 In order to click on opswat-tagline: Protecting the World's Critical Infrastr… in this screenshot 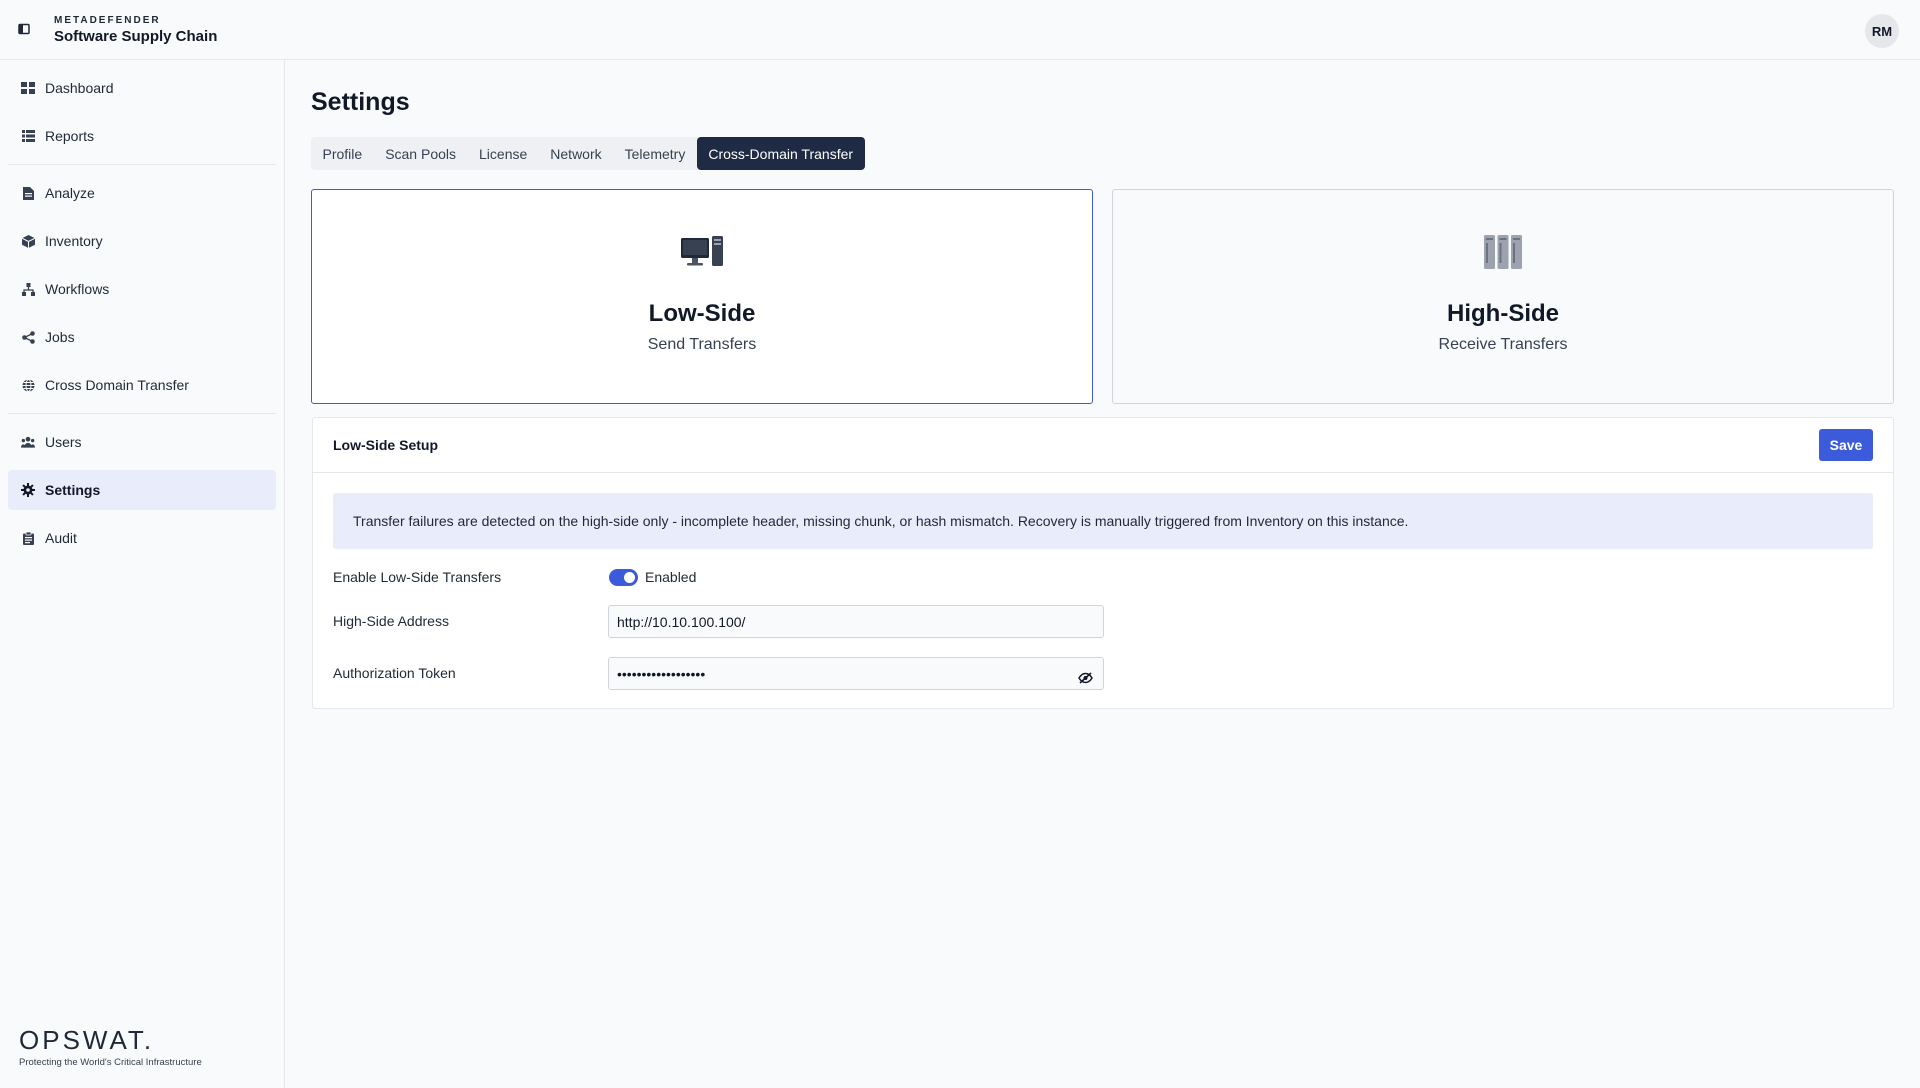, I will do `click(110, 1062)`.